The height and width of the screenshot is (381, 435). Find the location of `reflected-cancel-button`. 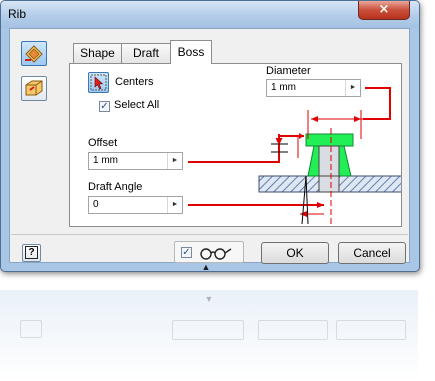

reflected-cancel-button is located at coordinates (371, 330).